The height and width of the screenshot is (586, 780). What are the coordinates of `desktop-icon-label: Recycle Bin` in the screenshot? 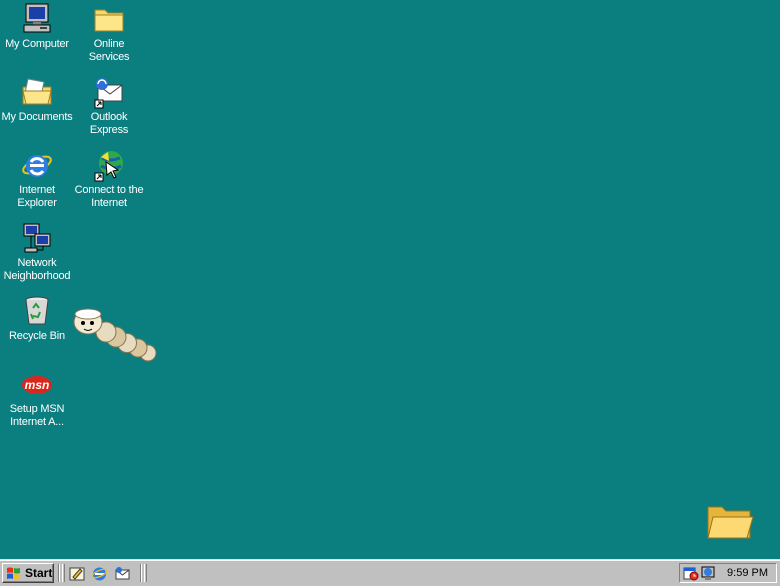 It's located at (37, 336).